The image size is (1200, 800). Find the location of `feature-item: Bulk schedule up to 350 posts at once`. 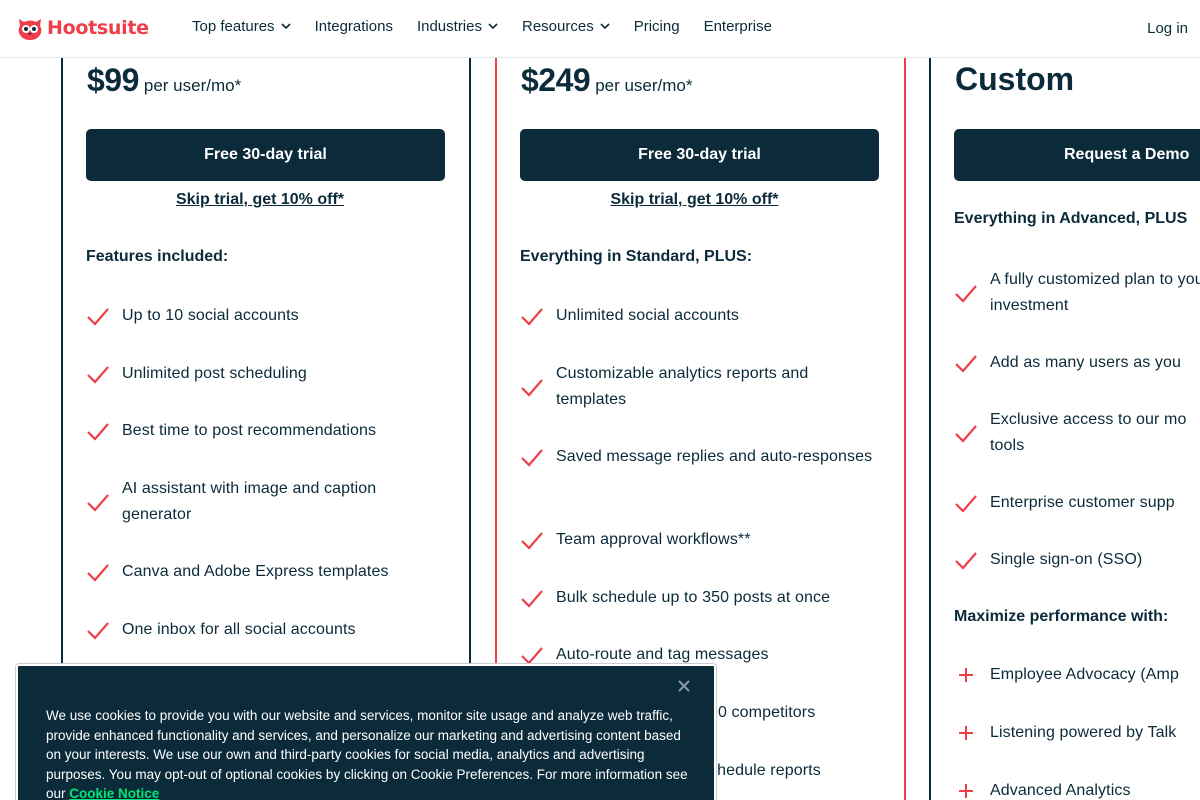

feature-item: Bulk schedule up to 350 posts at once is located at coordinates (700, 598).